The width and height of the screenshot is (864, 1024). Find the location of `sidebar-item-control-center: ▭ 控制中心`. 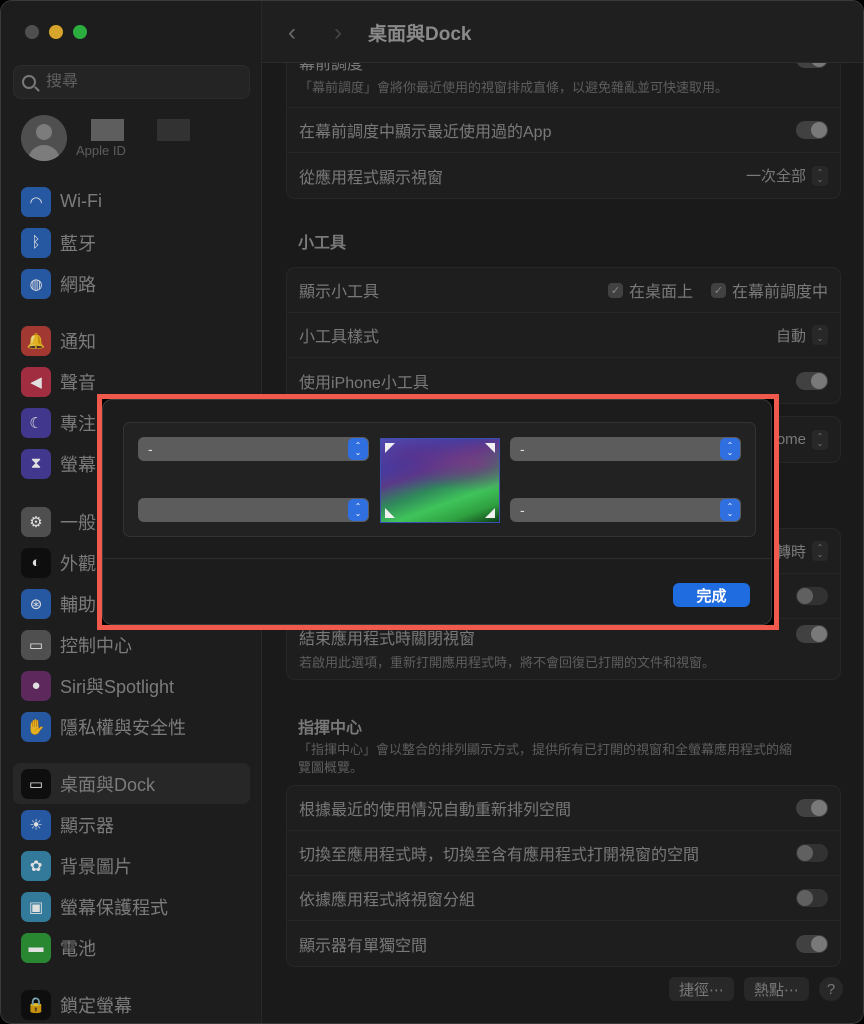

sidebar-item-control-center: ▭ 控制中心 is located at coordinates (131, 644).